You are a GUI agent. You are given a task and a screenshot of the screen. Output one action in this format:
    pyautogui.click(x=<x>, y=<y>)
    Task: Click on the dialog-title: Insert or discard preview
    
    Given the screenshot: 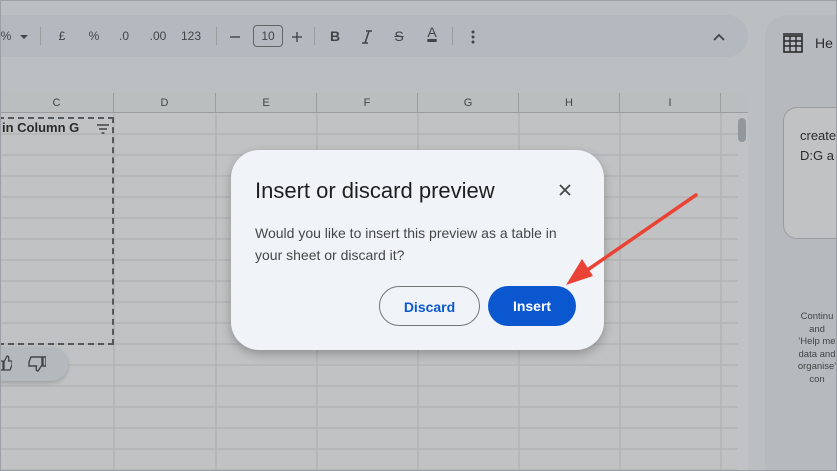 What is the action you would take?
    pyautogui.click(x=375, y=190)
    